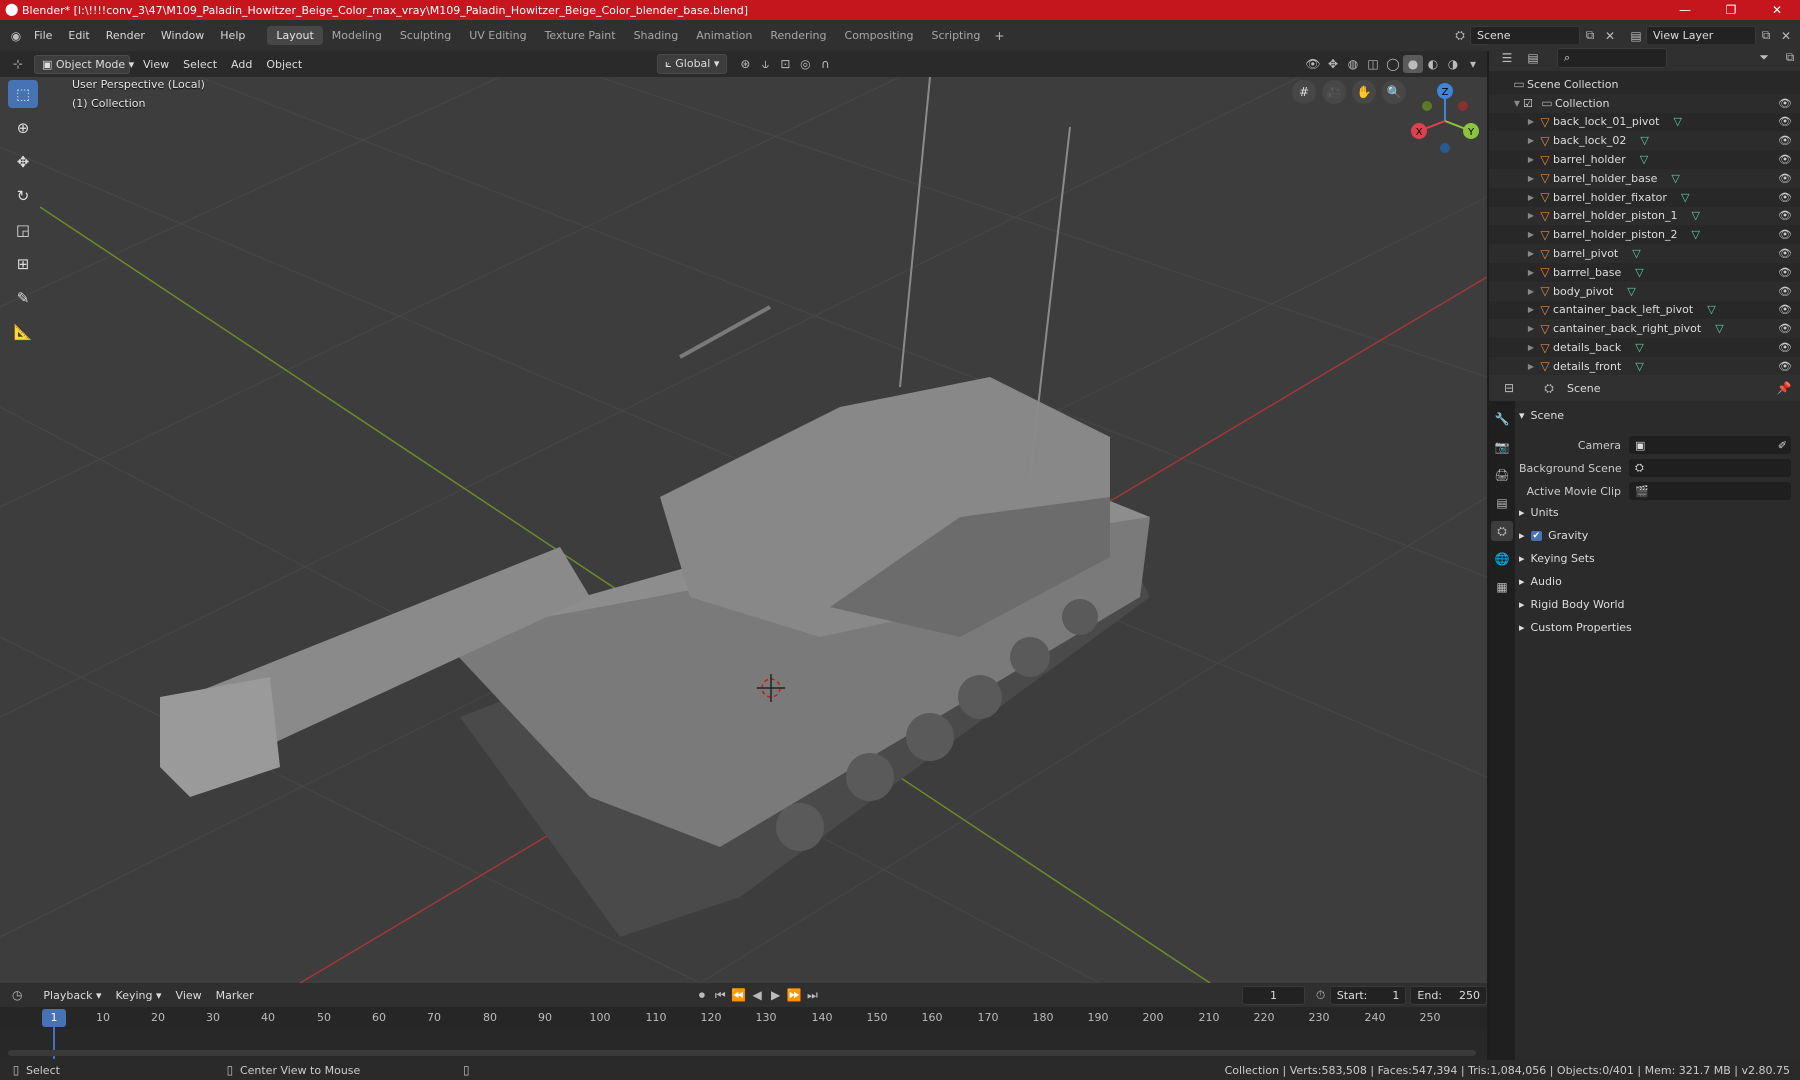  What do you see at coordinates (235, 995) in the screenshot?
I see `menu-marker: Marker` at bounding box center [235, 995].